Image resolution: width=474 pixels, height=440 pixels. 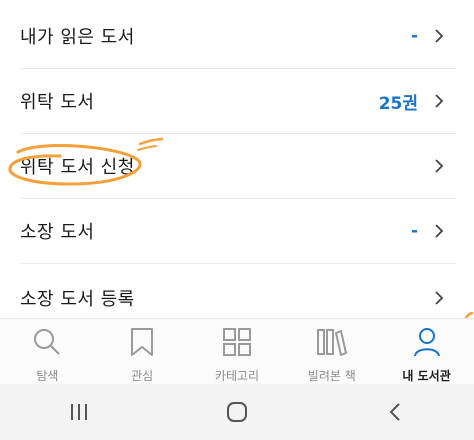 I want to click on menu-item-label: 위탁 도서 신청, so click(x=77, y=167).